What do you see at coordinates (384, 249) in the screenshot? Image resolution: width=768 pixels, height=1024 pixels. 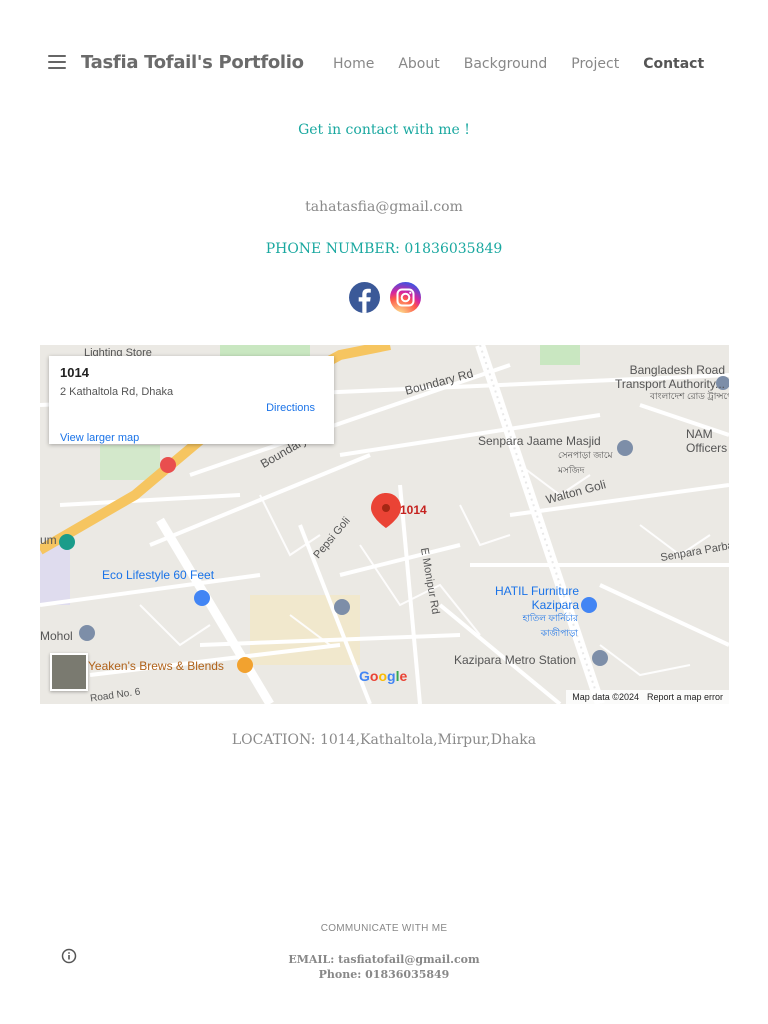 I see `contact-phone: PHONE NUMBER: 01836035849` at bounding box center [384, 249].